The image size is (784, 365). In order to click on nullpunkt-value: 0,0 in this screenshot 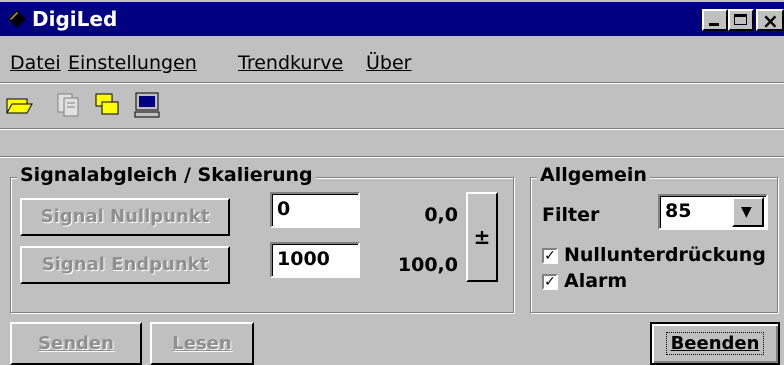, I will do `click(441, 215)`.